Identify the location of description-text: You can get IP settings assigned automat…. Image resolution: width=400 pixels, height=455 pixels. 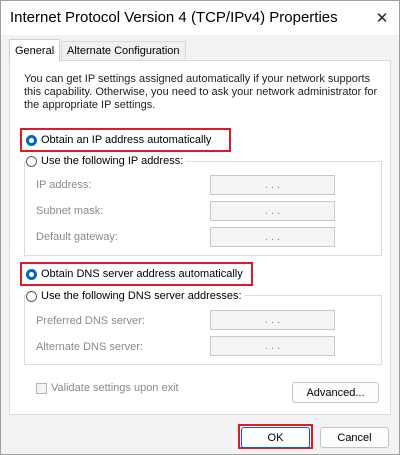
(201, 92).